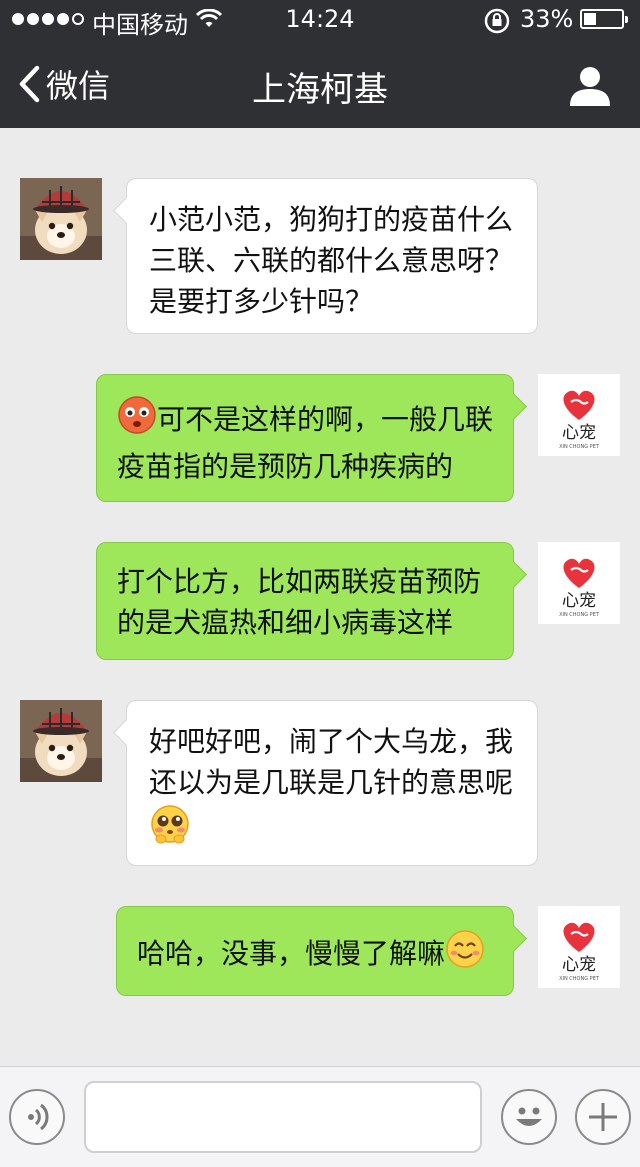 This screenshot has height=1167, width=640. Describe the element at coordinates (604, 19) in the screenshot. I see `battery-icon` at that location.